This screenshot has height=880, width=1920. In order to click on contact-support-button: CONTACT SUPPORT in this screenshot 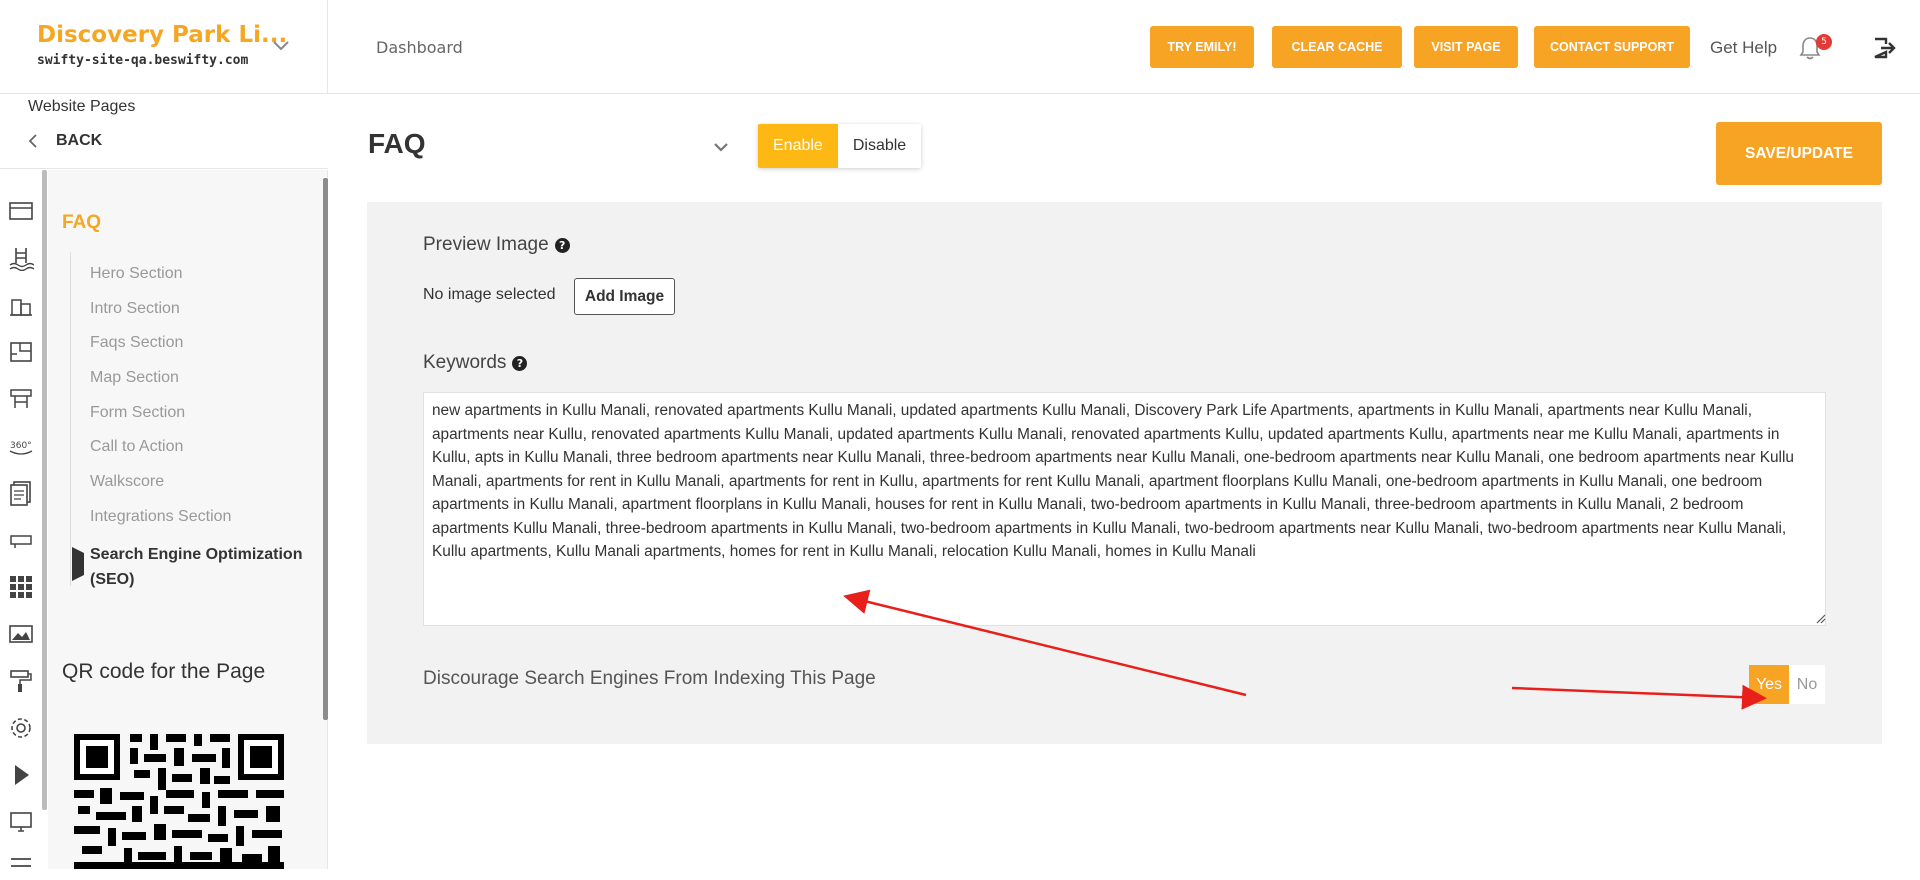, I will do `click(1612, 47)`.